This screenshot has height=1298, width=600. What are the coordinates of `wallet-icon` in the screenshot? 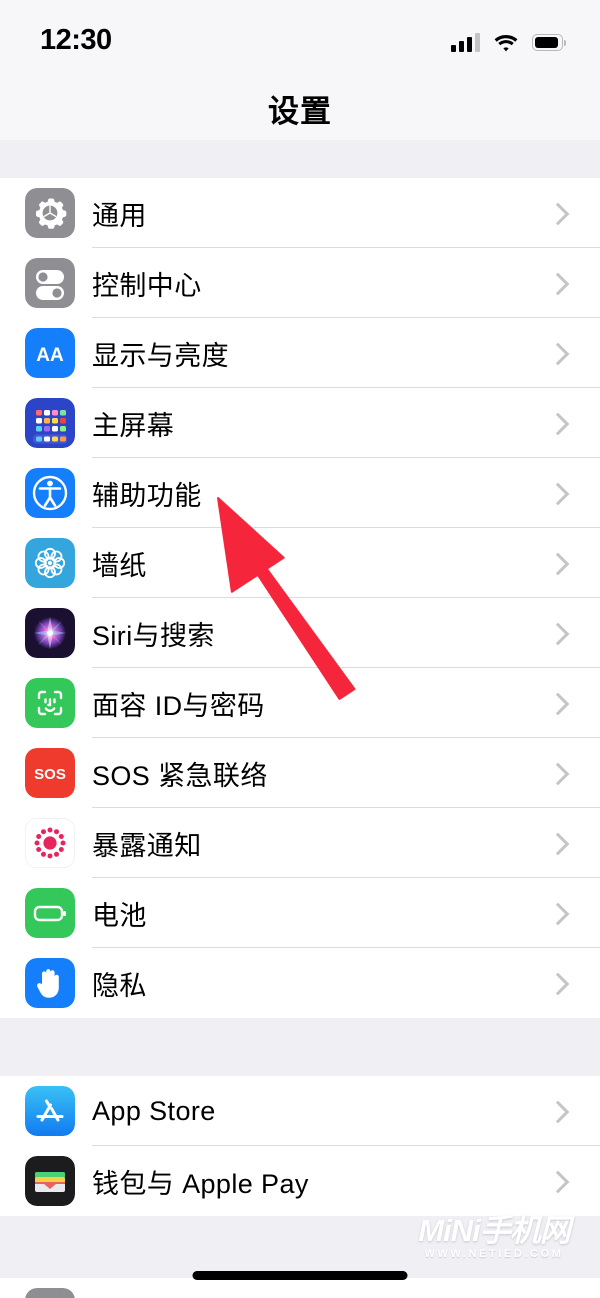 It's located at (50, 1181).